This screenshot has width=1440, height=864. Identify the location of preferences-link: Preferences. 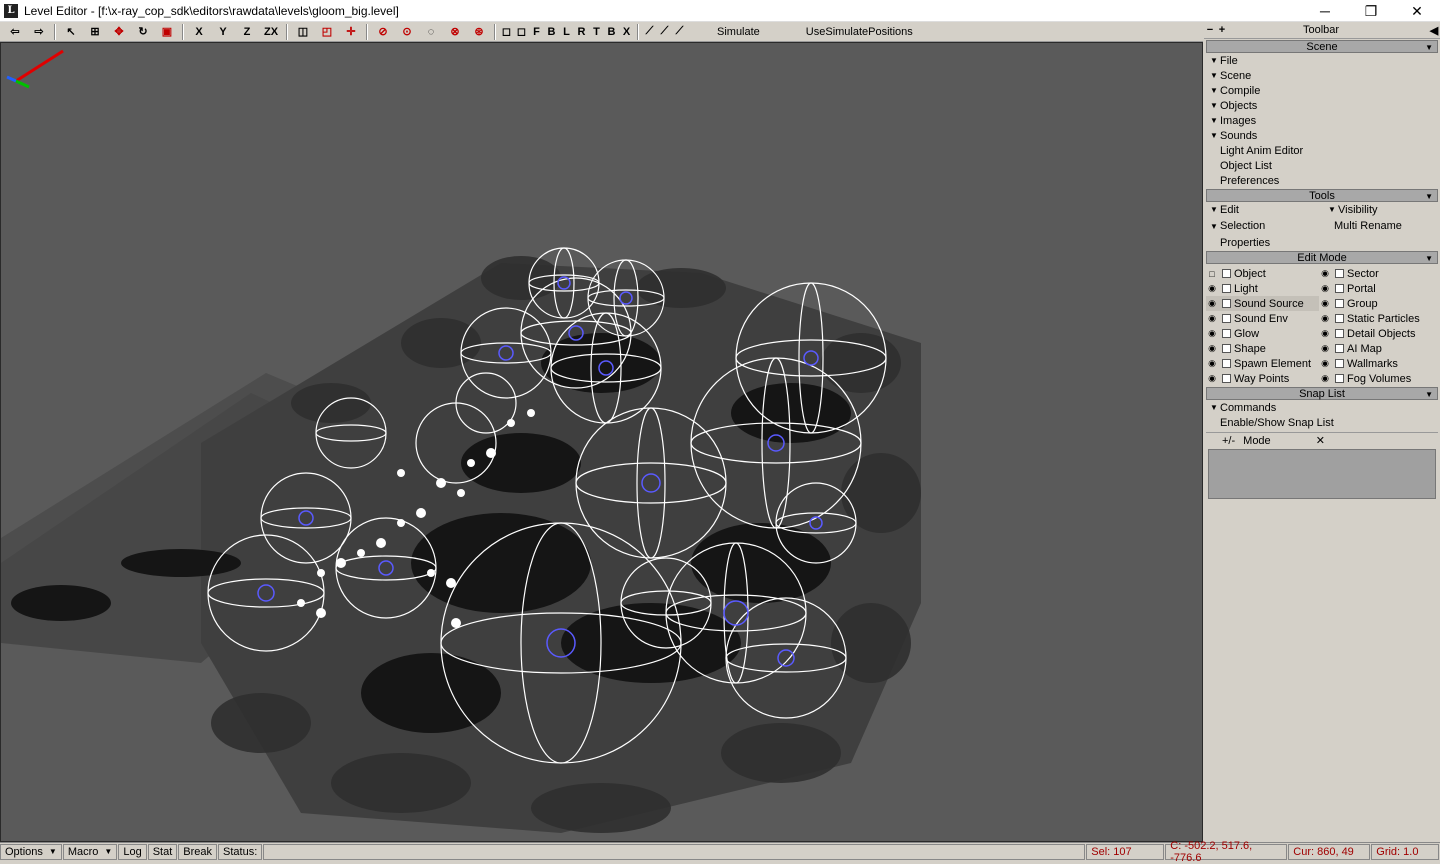
(1322, 180).